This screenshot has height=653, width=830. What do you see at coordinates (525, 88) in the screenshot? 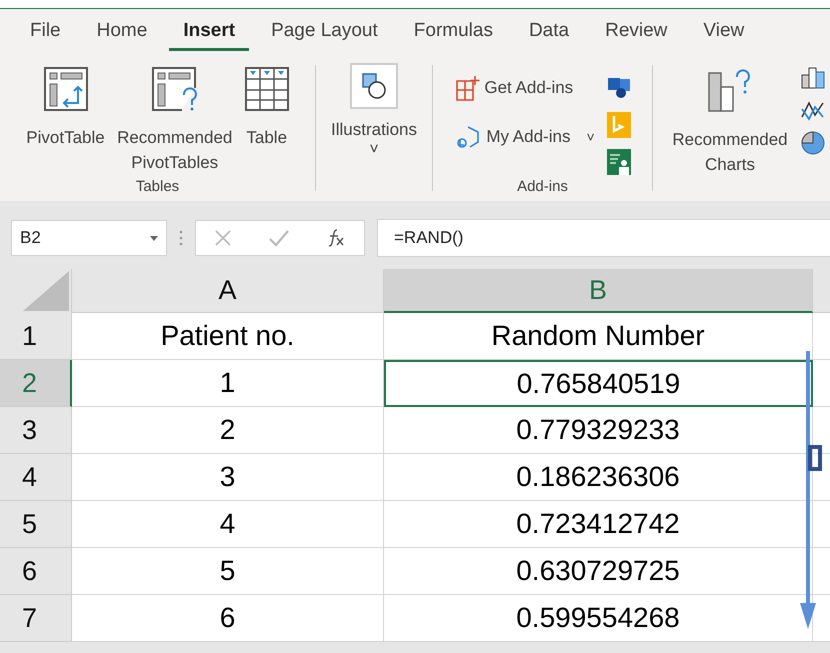
I see `get-add-ins-button: Get Add-ins` at bounding box center [525, 88].